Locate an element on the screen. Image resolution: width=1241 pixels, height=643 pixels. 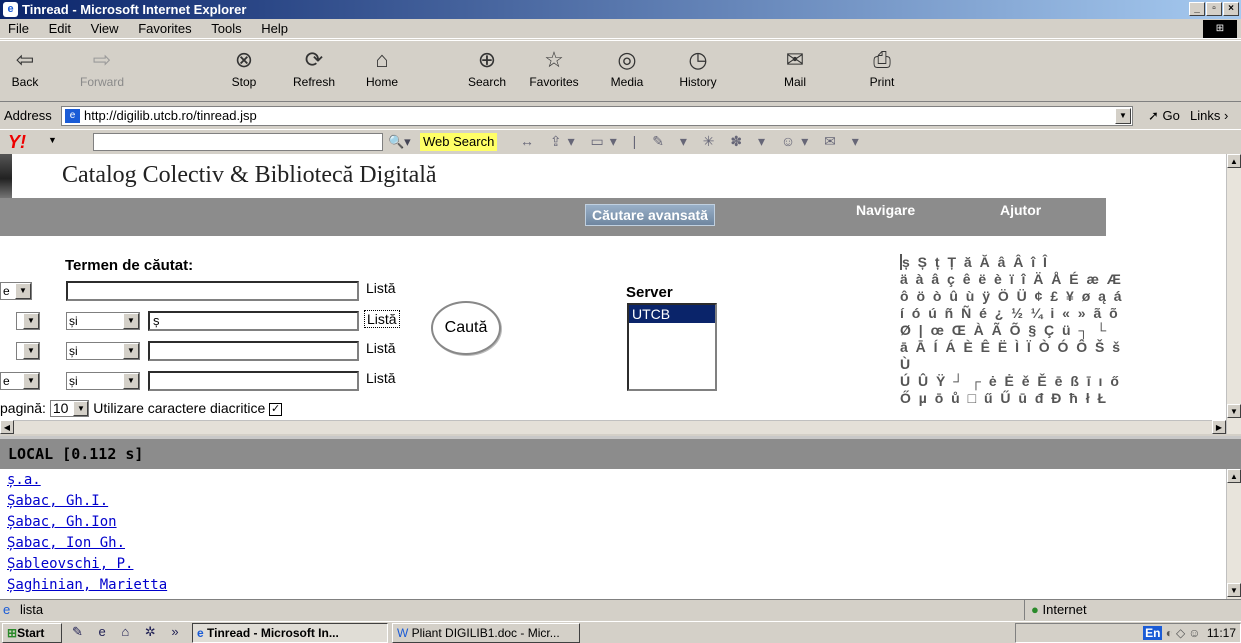
menu-edit: Edit is located at coordinates (60, 29).